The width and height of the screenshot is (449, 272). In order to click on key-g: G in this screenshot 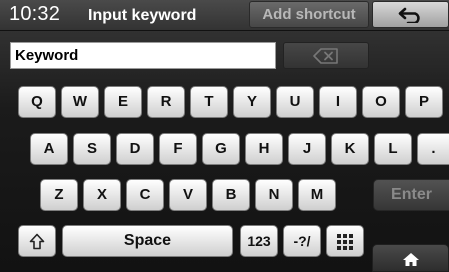, I will do `click(221, 149)`.